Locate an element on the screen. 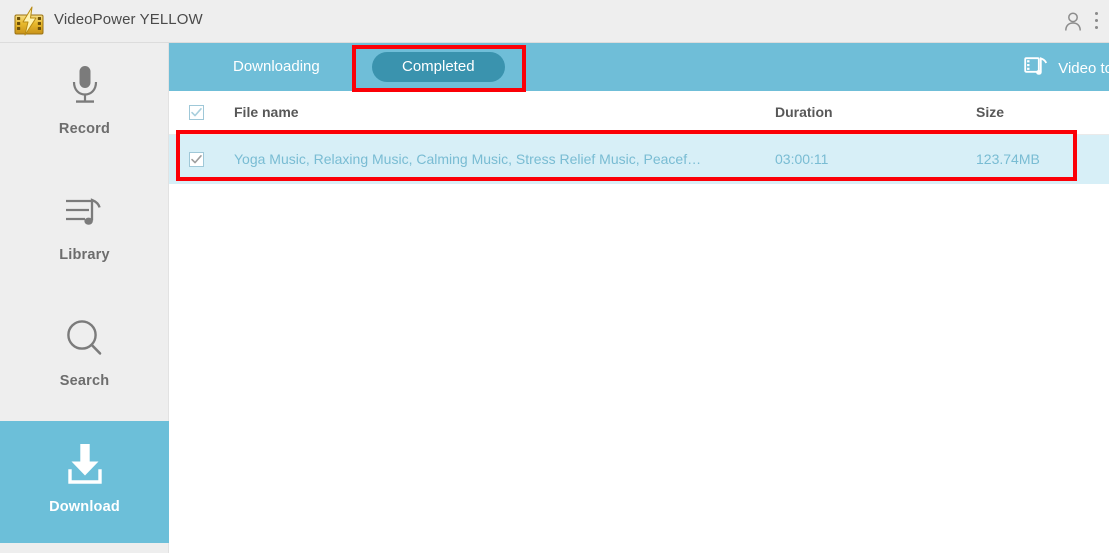  table-header: File name Duration Size is located at coordinates (639, 113).